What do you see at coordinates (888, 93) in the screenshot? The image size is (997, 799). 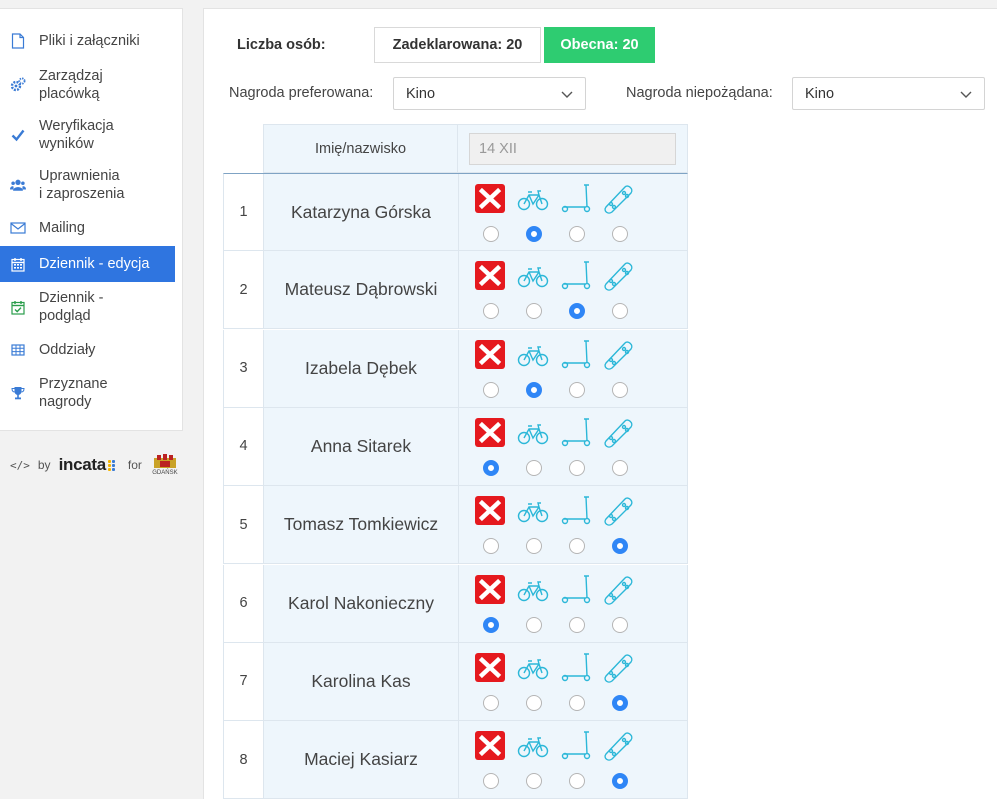 I see `unwanted-reward-select: Kino` at bounding box center [888, 93].